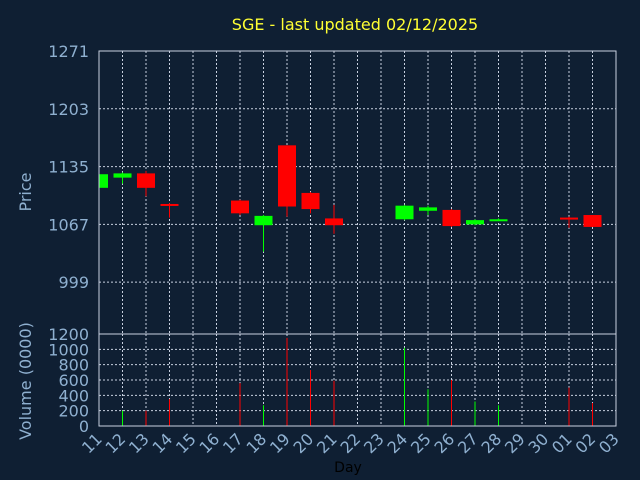 This screenshot has height=480, width=640. I want to click on volume-axis: 120010008006004002000, so click(68, 380).